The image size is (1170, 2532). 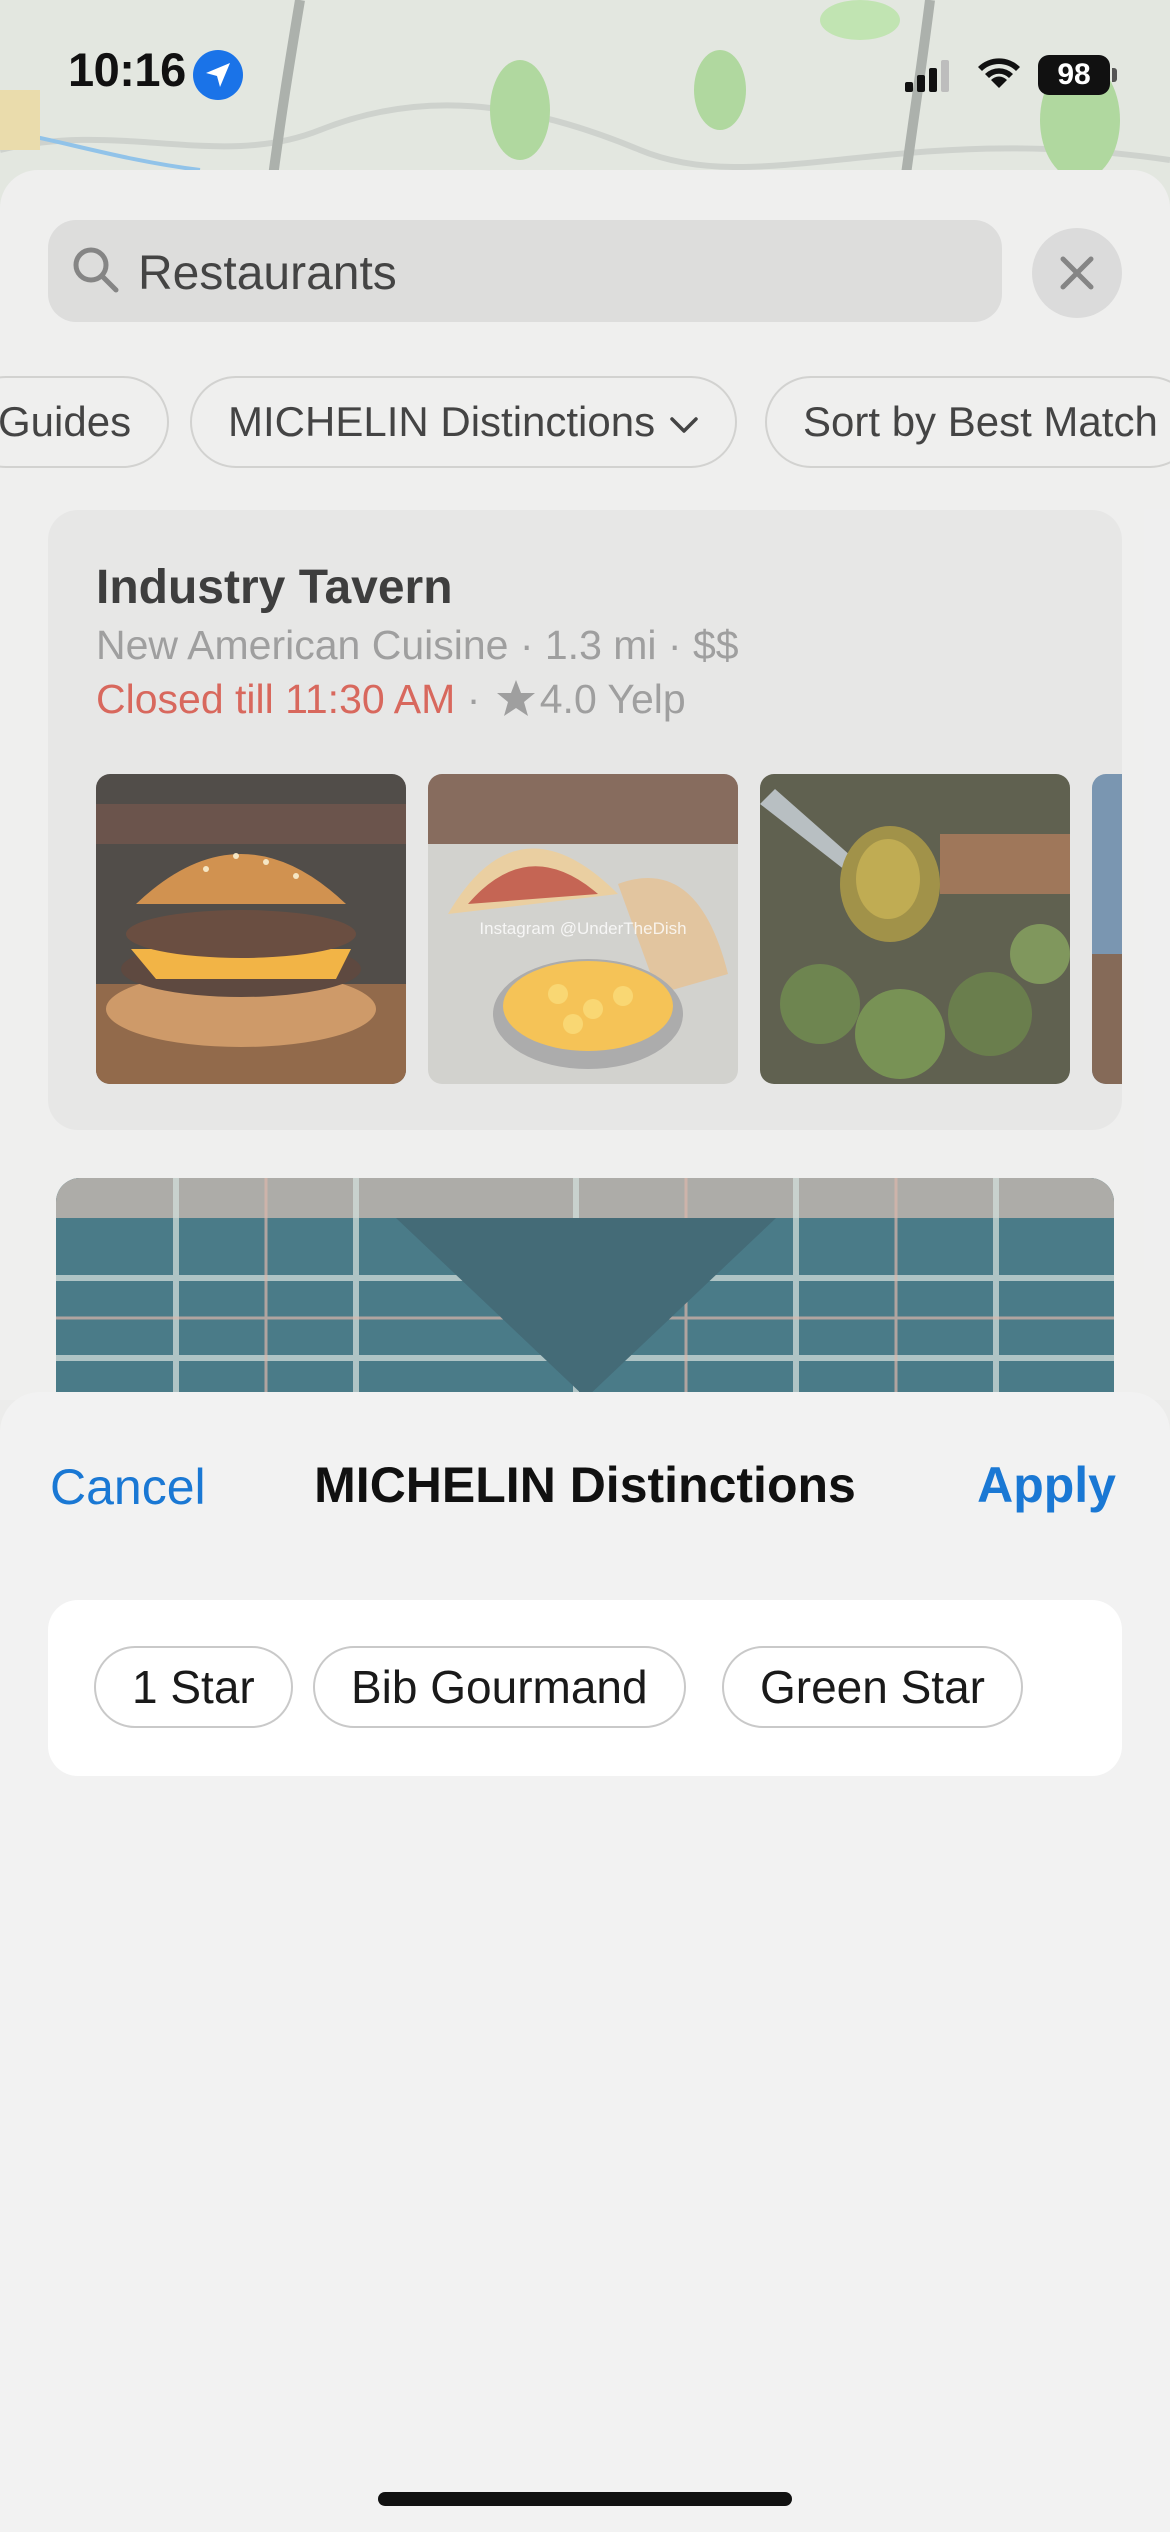 I want to click on option-1-star: 1 Star, so click(x=193, y=1687).